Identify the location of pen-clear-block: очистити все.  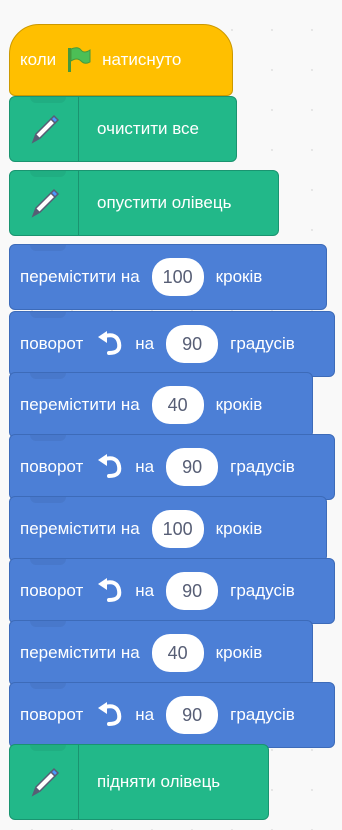
(123, 129).